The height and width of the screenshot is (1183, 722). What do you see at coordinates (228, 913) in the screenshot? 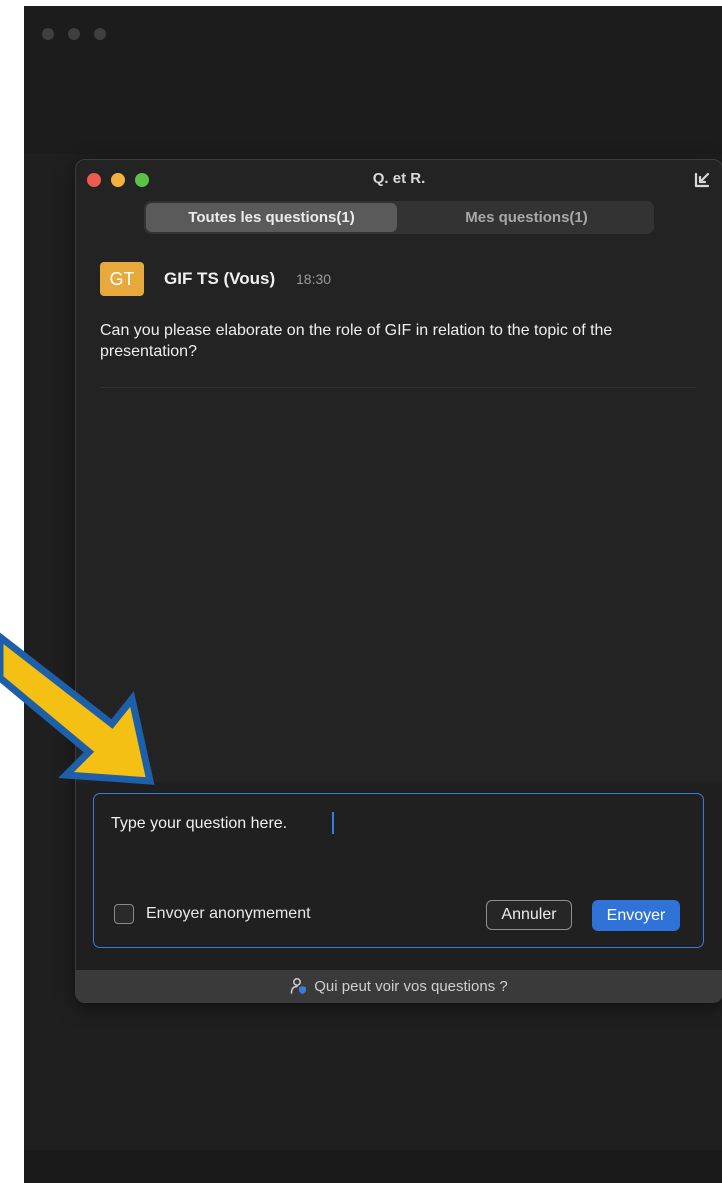
I see `anonymous-label: Envoyer anonymement` at bounding box center [228, 913].